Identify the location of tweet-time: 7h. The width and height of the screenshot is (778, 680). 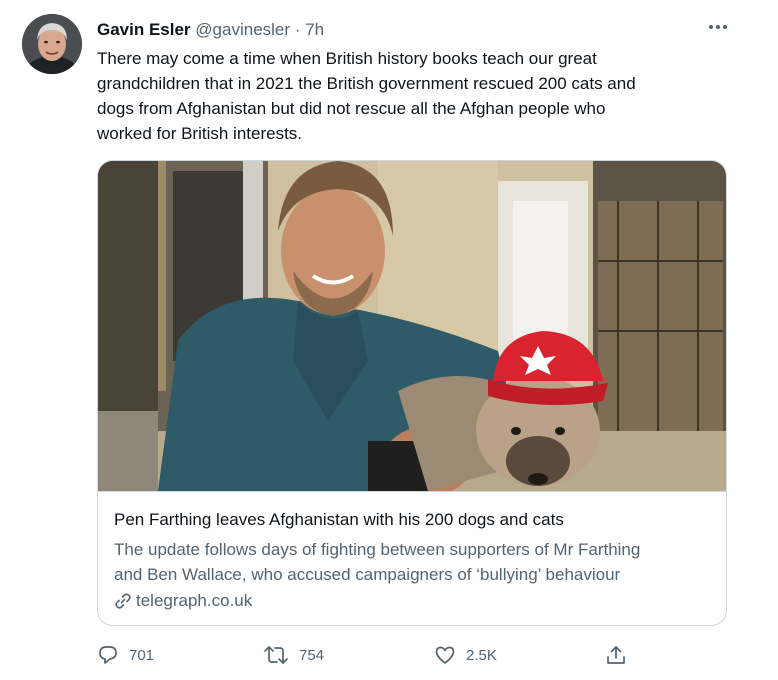
(314, 29).